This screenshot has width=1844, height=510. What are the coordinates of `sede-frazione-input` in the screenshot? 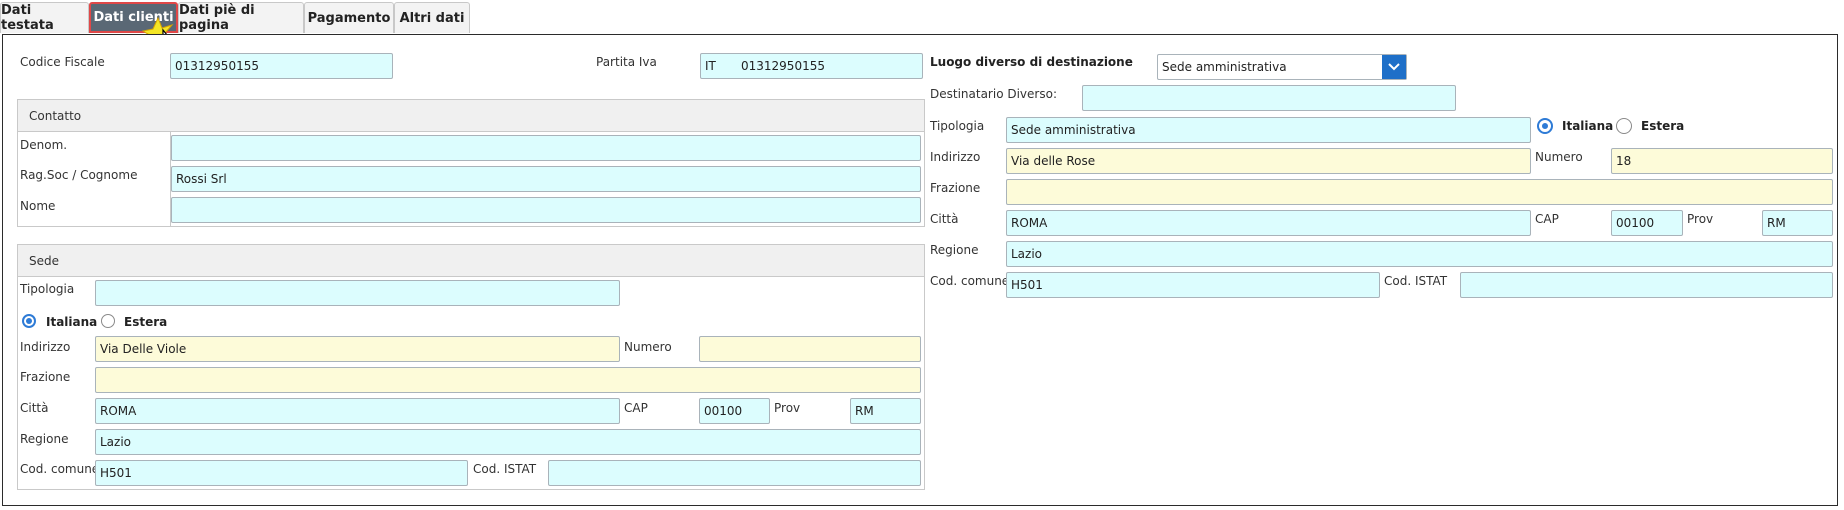 It's located at (508, 380).